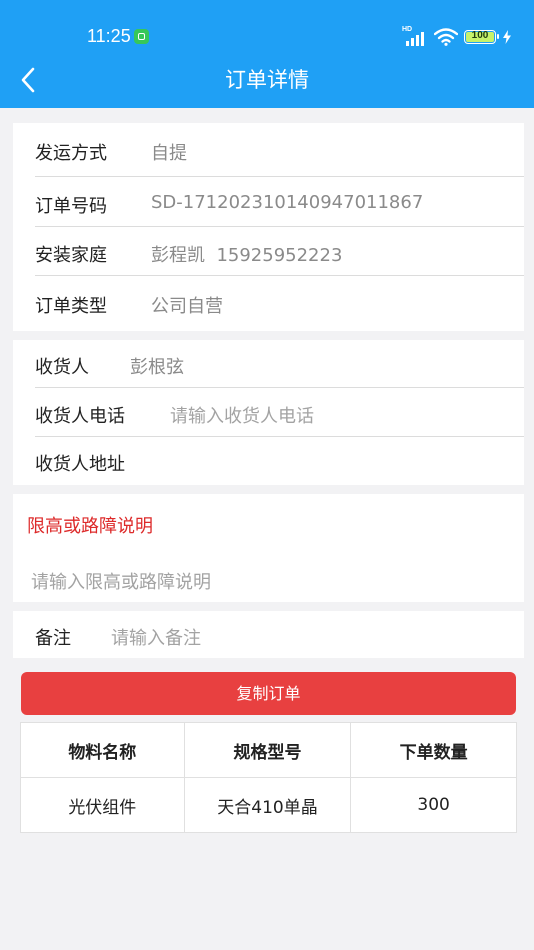 The image size is (534, 950). I want to click on order-type-value: 公司自营, so click(187, 306).